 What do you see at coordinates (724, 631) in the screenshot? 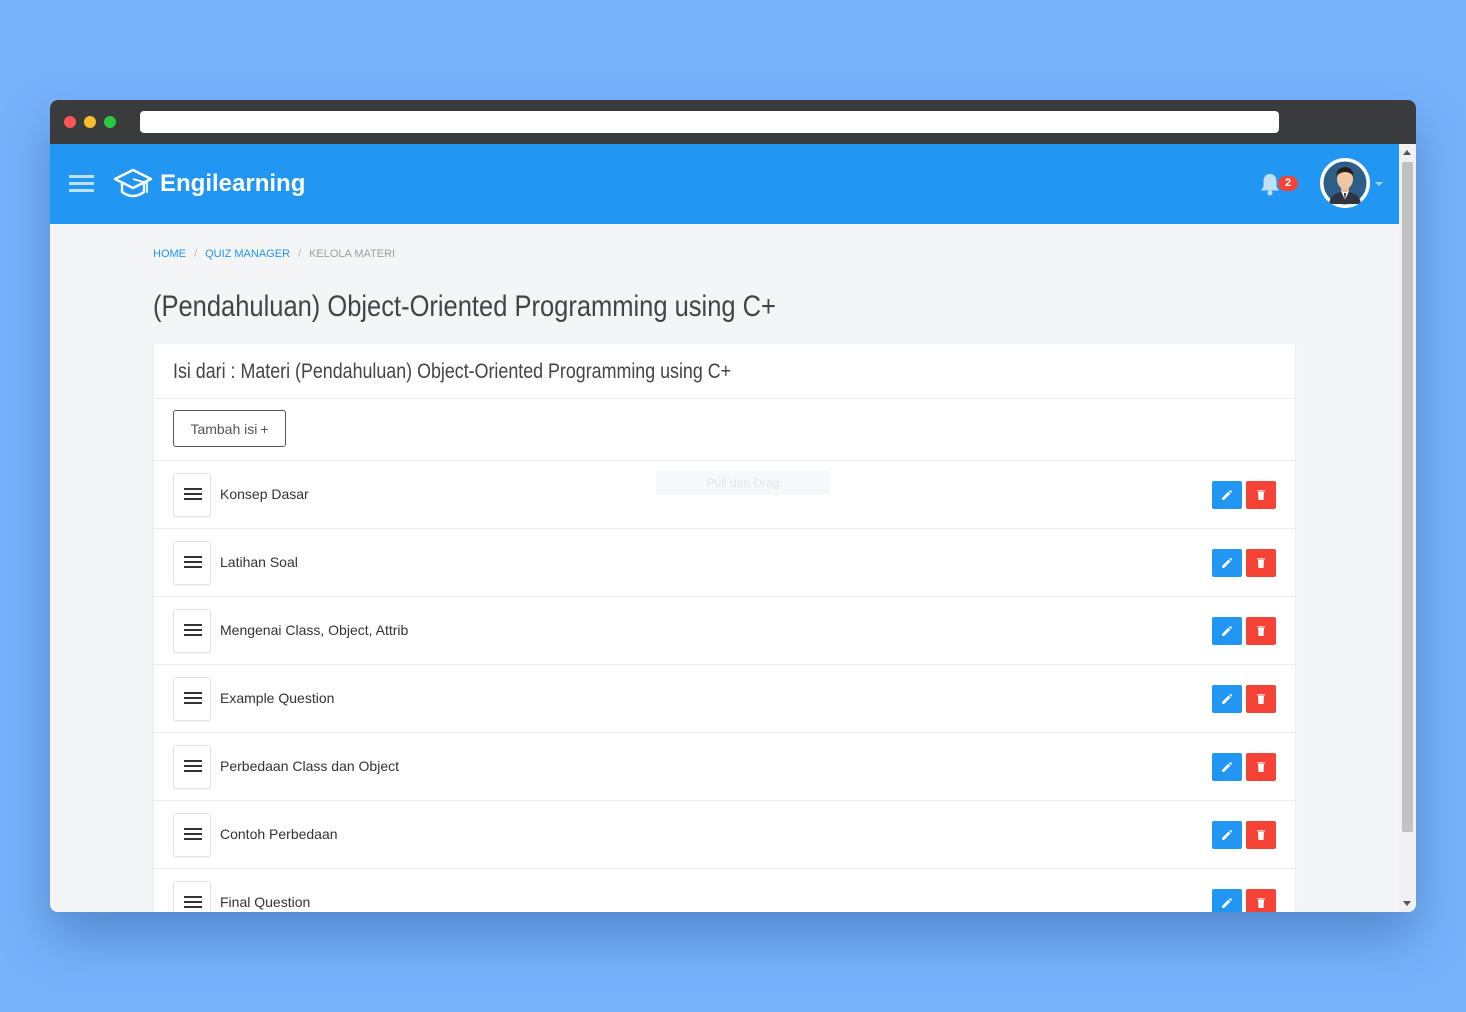
I see `list-item: Mengenai Class, Object, Attrib` at bounding box center [724, 631].